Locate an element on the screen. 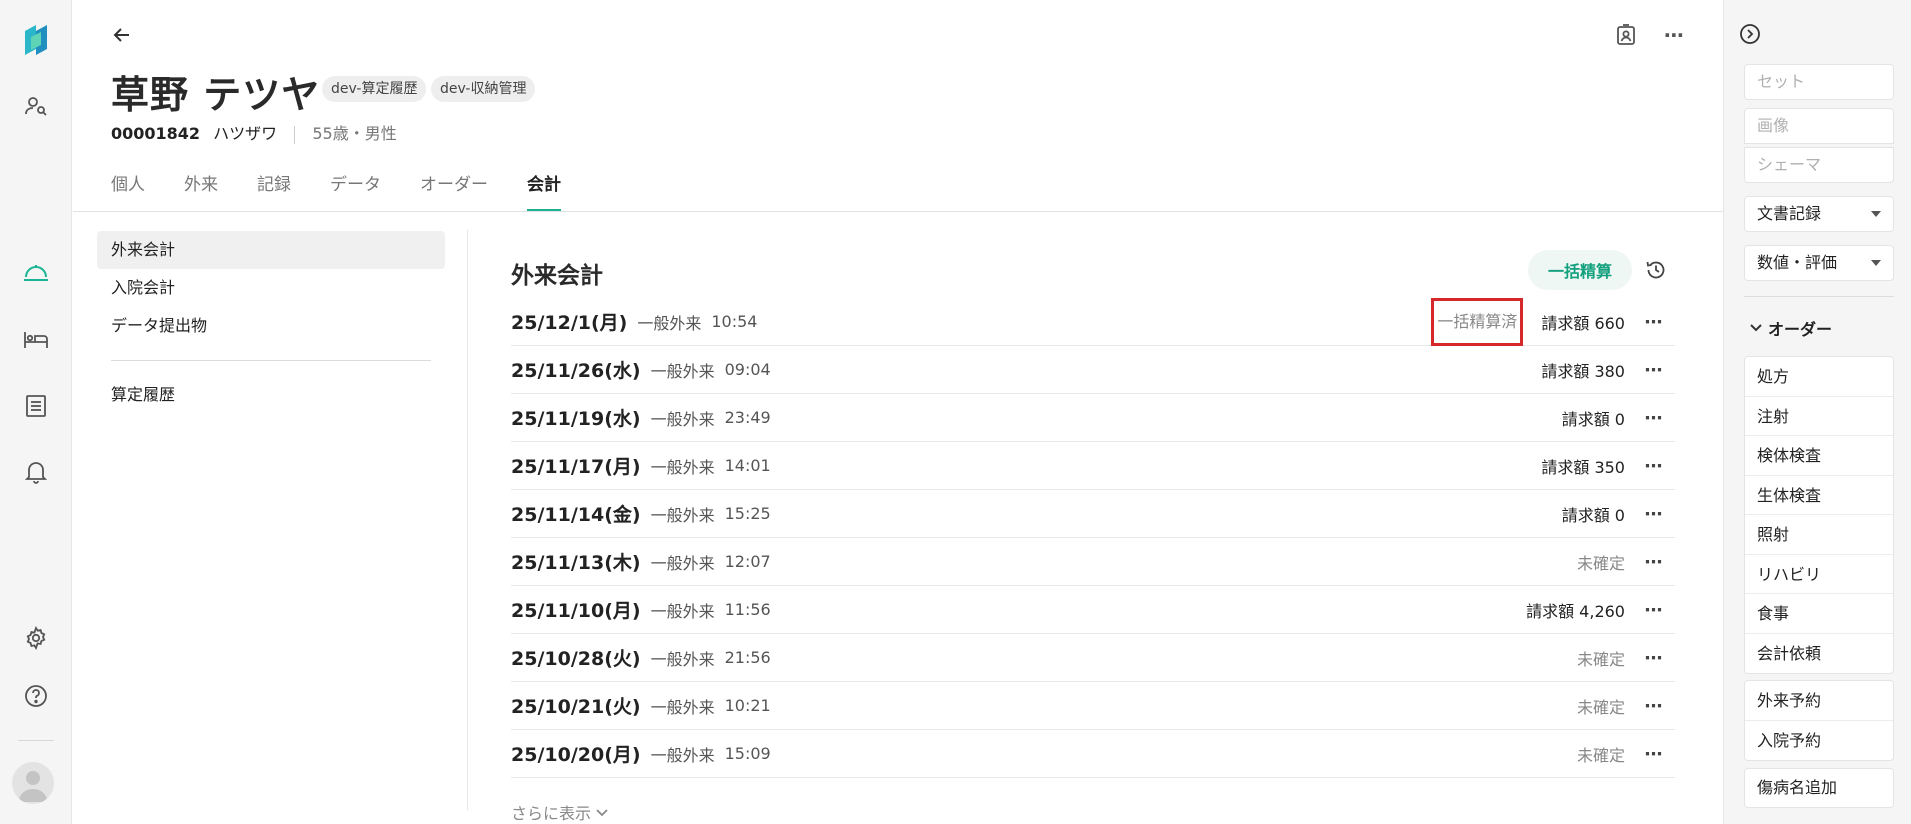 The image size is (1911, 824). visit-row: 25/11/13(木) 一般外来 12:07 未確定 ⋯ is located at coordinates (1093, 562).